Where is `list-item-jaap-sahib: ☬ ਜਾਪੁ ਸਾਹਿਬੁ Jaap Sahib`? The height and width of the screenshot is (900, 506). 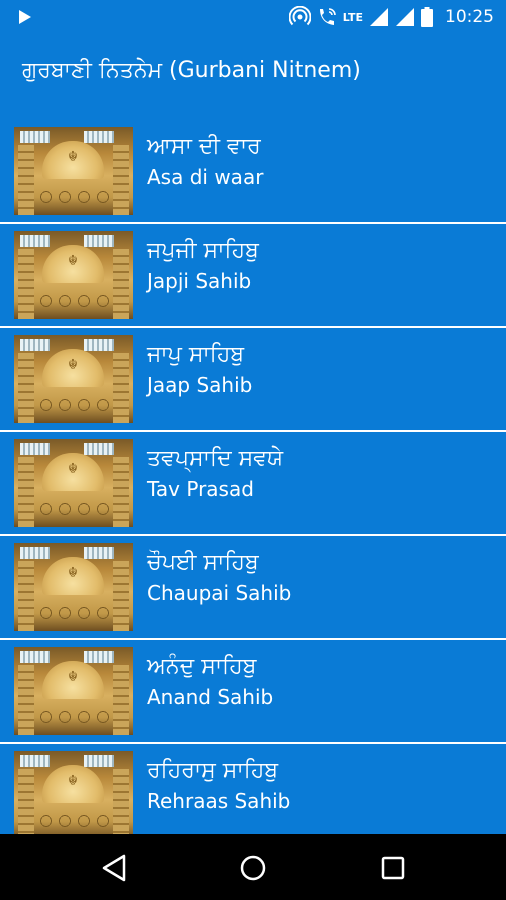
list-item-jaap-sahib: ☬ ਜਾਪੁ ਸਾਹਿਬੁ Jaap Sahib is located at coordinates (253, 380).